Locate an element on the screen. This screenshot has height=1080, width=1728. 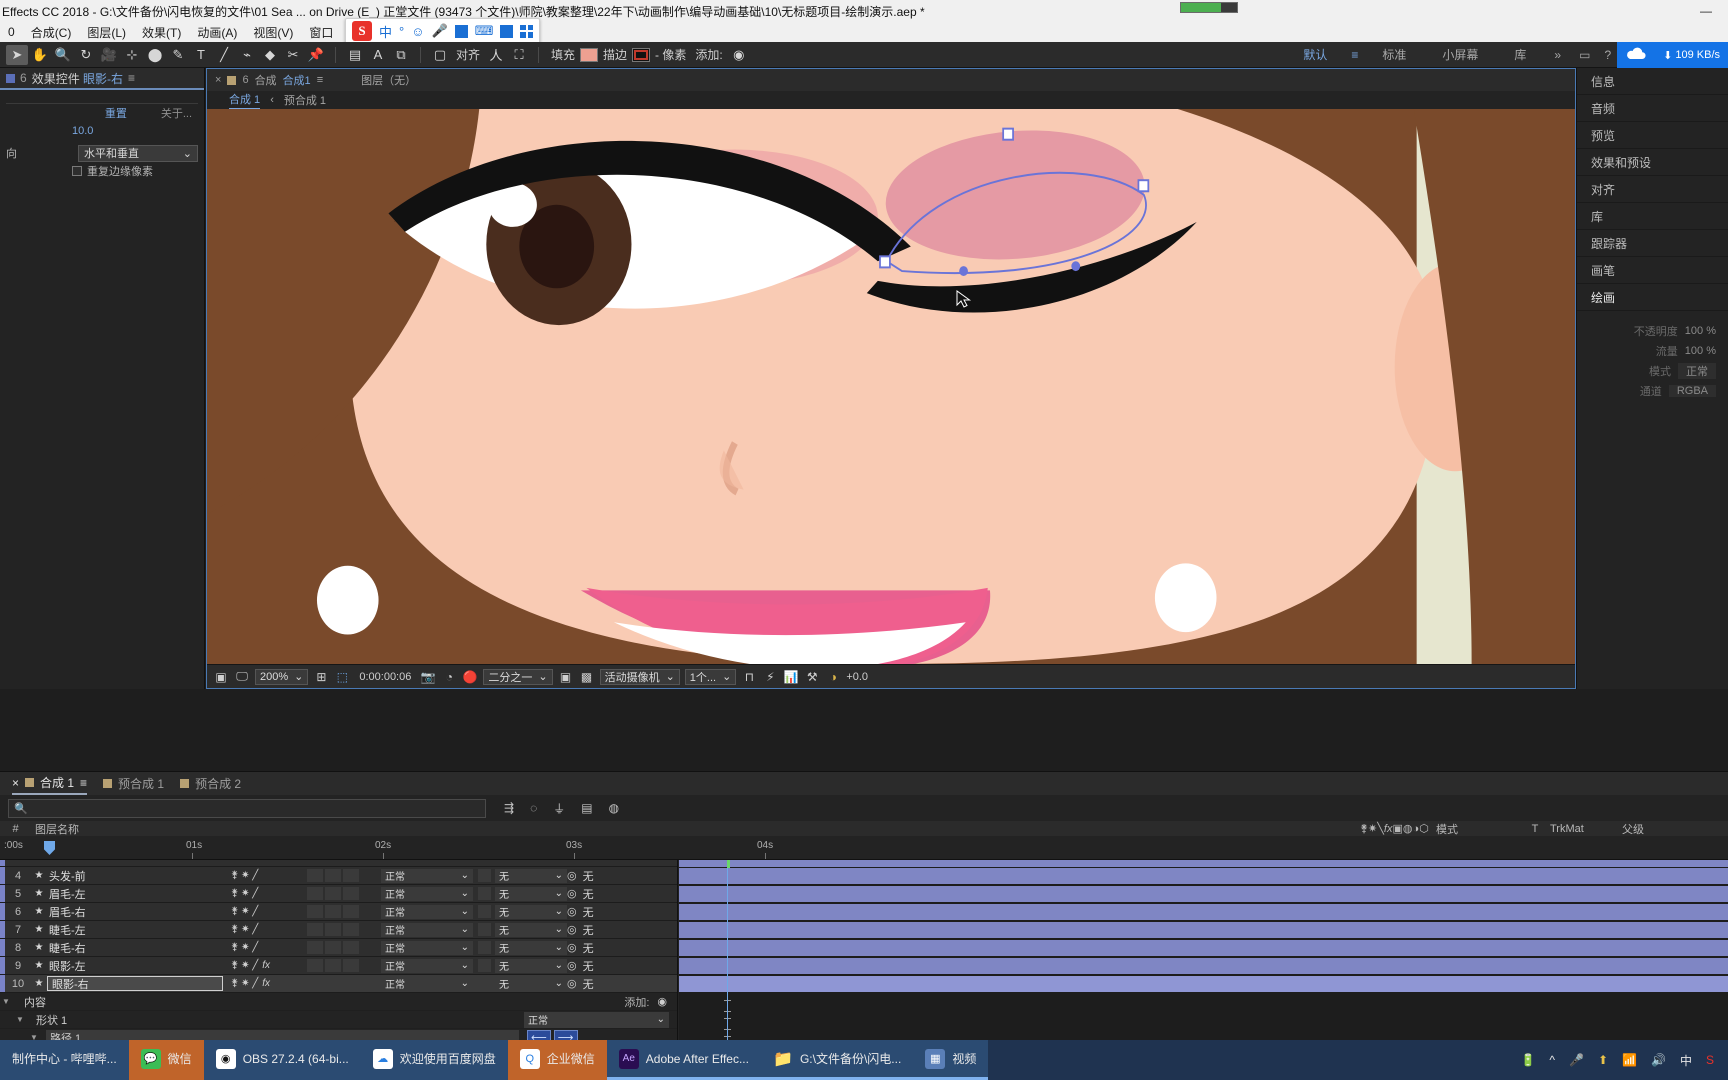
usb-device-icon: 🔋 is located at coordinates (1527, 1060).